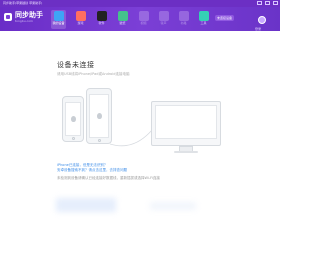 Image resolution: width=320 pixels, height=270 pixels. Describe the element at coordinates (186, 152) in the screenshot. I see `monitor-base` at that location.